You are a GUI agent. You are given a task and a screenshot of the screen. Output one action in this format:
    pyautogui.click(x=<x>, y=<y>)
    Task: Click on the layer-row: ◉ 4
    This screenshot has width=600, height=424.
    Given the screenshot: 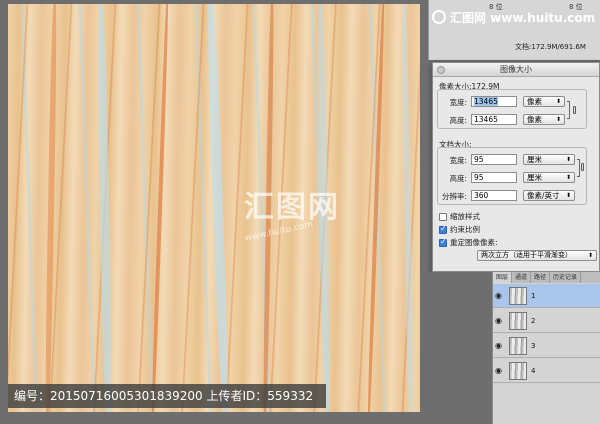 What is the action you would take?
    pyautogui.click(x=546, y=371)
    